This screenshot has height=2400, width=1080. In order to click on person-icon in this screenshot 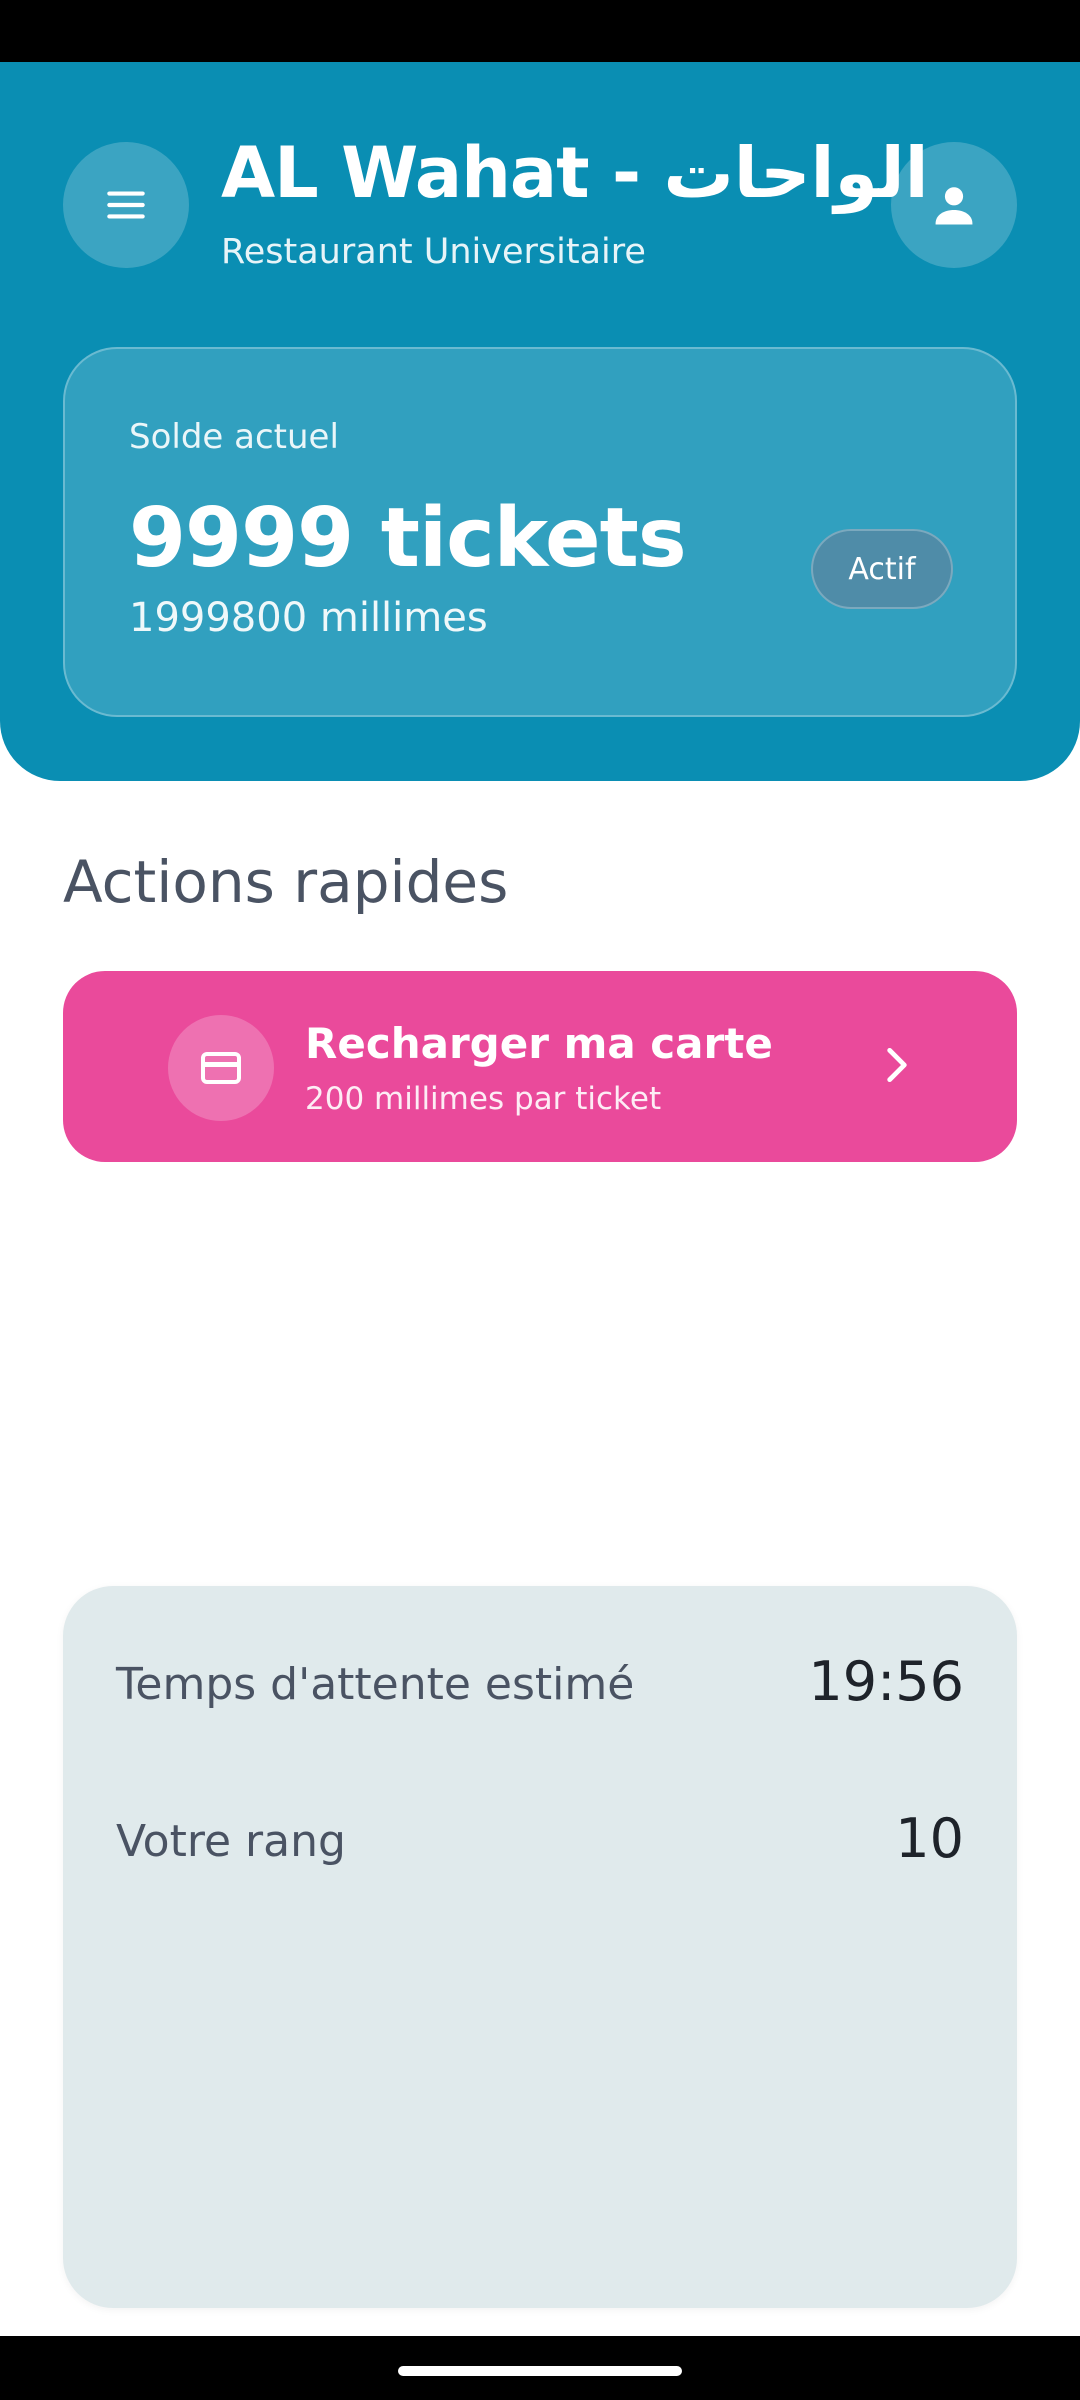, I will do `click(954, 206)`.